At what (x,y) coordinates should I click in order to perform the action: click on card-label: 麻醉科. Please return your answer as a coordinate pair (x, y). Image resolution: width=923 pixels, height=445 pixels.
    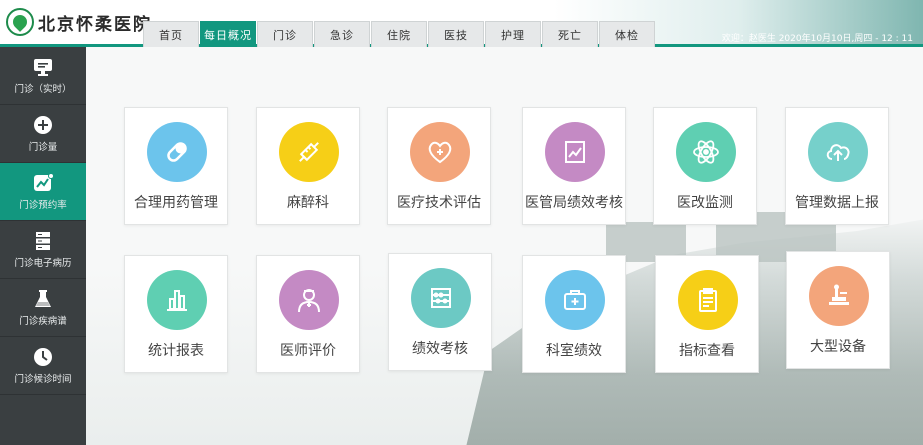
    Looking at the image, I should click on (308, 203).